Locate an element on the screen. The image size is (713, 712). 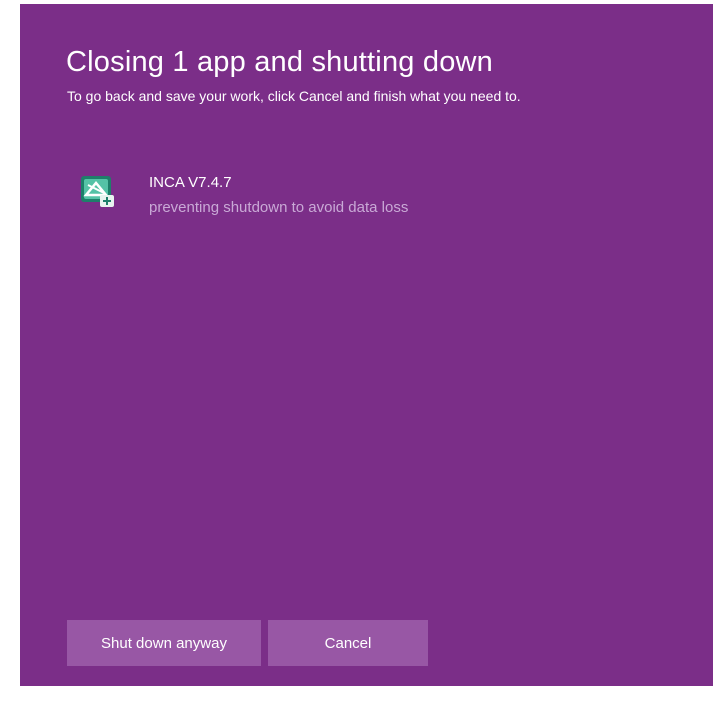
cancel-button: Cancel is located at coordinates (348, 643).